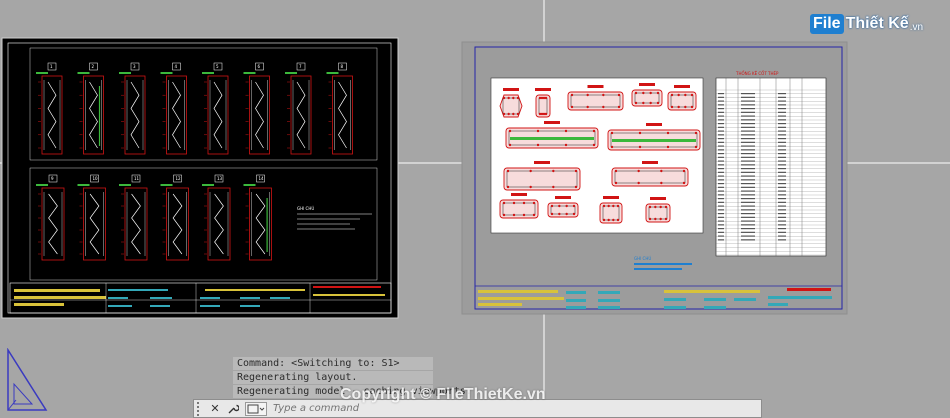 The width and height of the screenshot is (950, 418). Describe the element at coordinates (96, 178) in the screenshot. I see `detail-label: 10` at that location.